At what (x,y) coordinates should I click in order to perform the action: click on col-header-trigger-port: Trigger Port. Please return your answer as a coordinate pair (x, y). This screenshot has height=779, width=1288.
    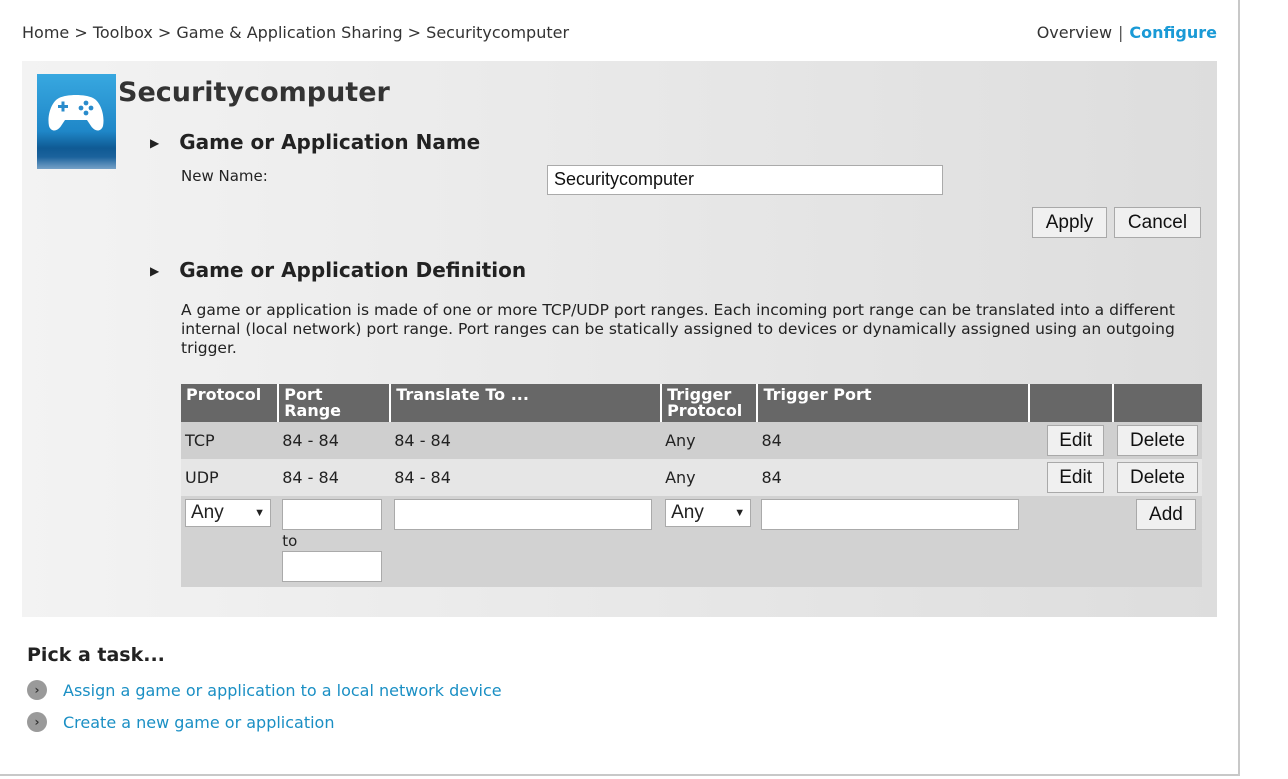
    Looking at the image, I should click on (894, 403).